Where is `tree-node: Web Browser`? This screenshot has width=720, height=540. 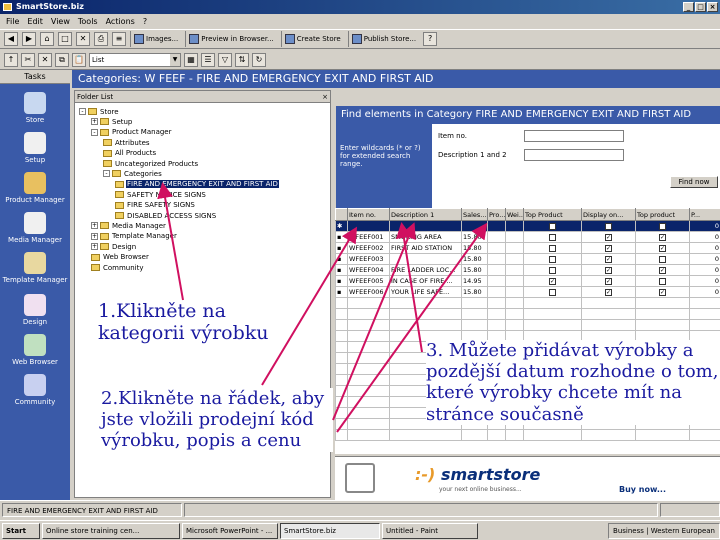 tree-node: Web Browser is located at coordinates (120, 257).